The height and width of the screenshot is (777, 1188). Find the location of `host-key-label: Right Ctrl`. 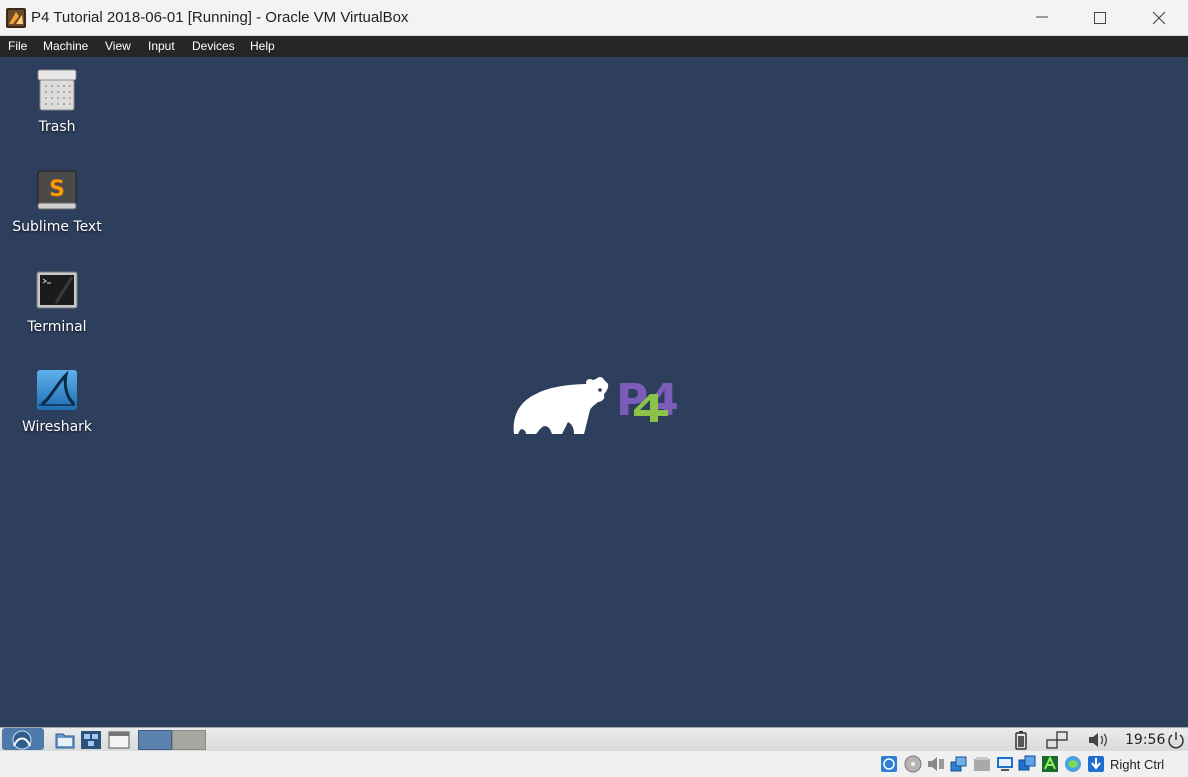

host-key-label: Right Ctrl is located at coordinates (1137, 764).